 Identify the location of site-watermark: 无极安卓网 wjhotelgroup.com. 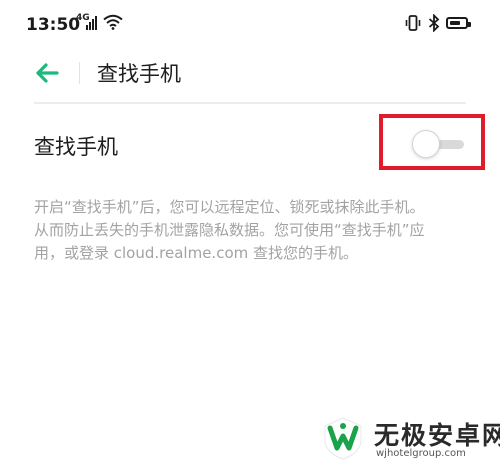
(409, 438).